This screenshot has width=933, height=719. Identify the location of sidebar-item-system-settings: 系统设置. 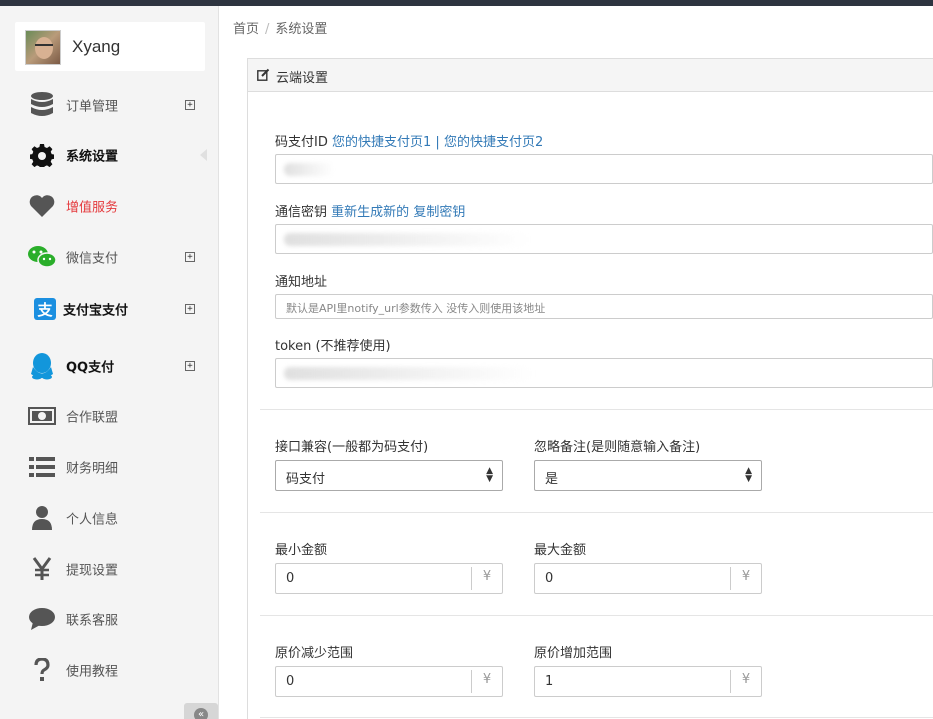
(109, 155).